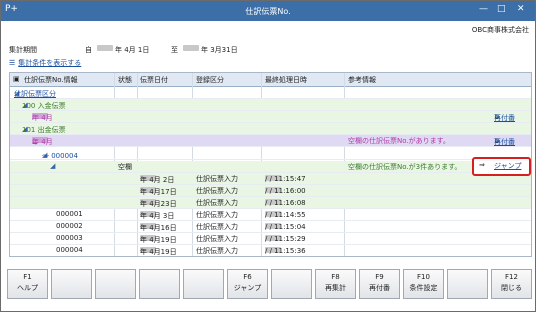 The width and height of the screenshot is (536, 312). Describe the element at coordinates (423, 284) in the screenshot. I see `f10-conditions-button: F10 条件設定` at that location.